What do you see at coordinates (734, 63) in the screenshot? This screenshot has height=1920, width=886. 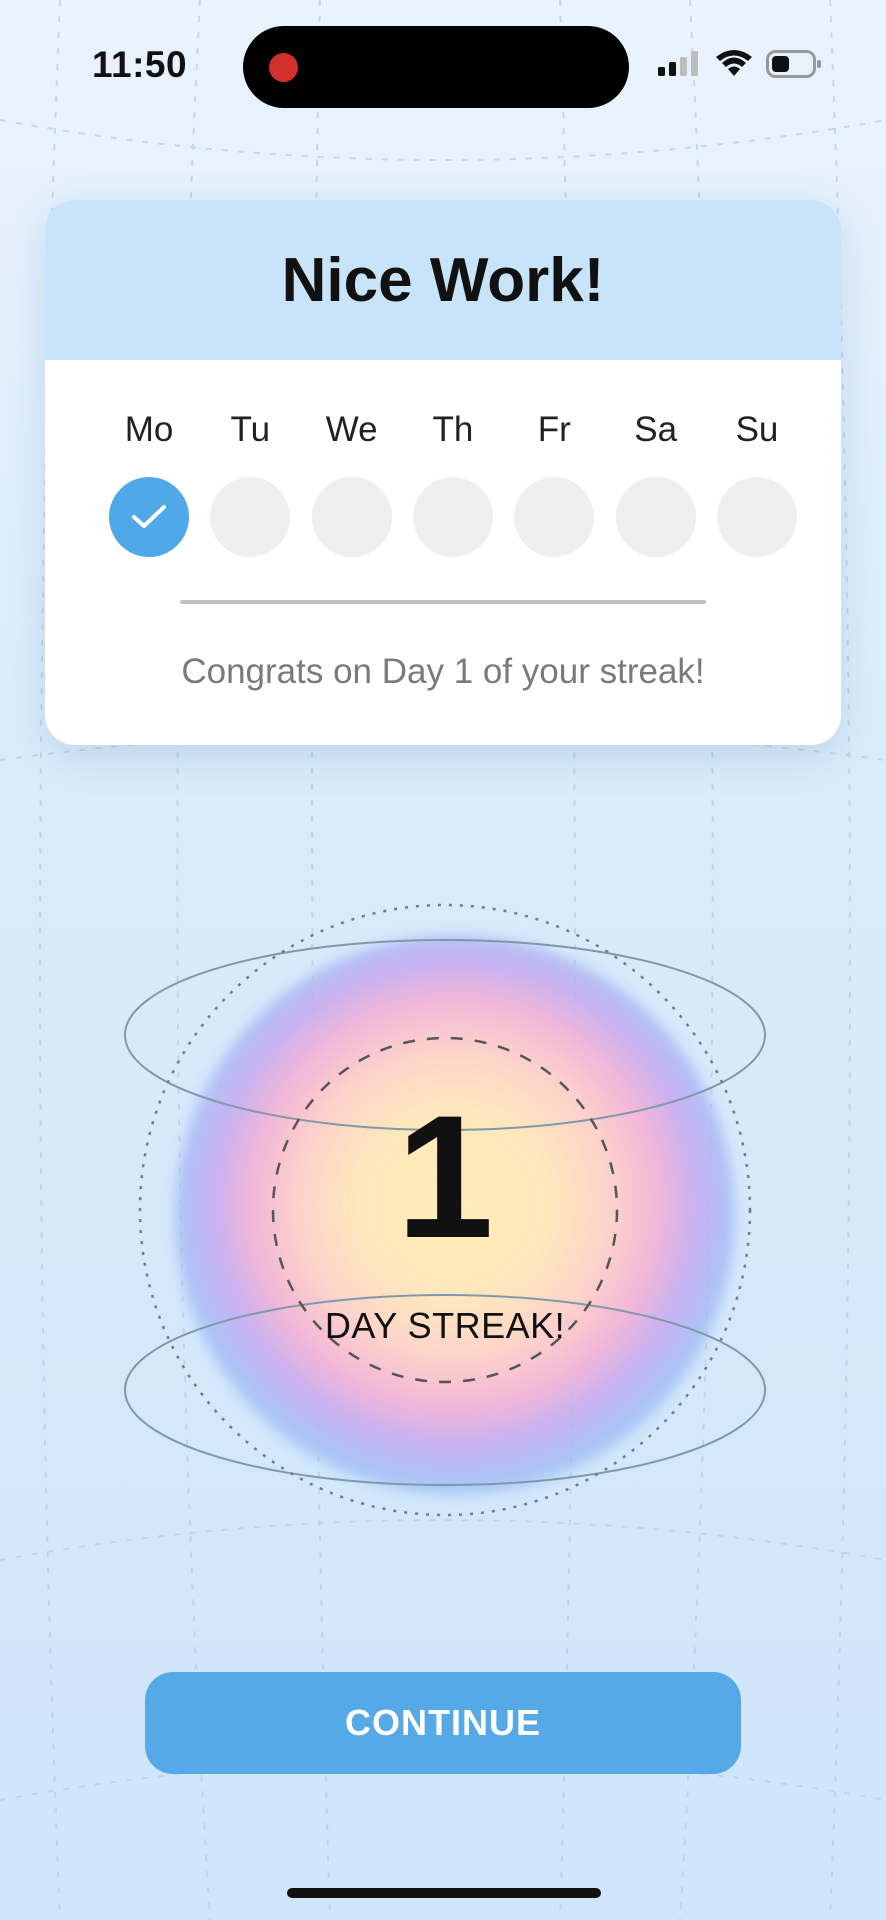 I see `wifi-icon` at bounding box center [734, 63].